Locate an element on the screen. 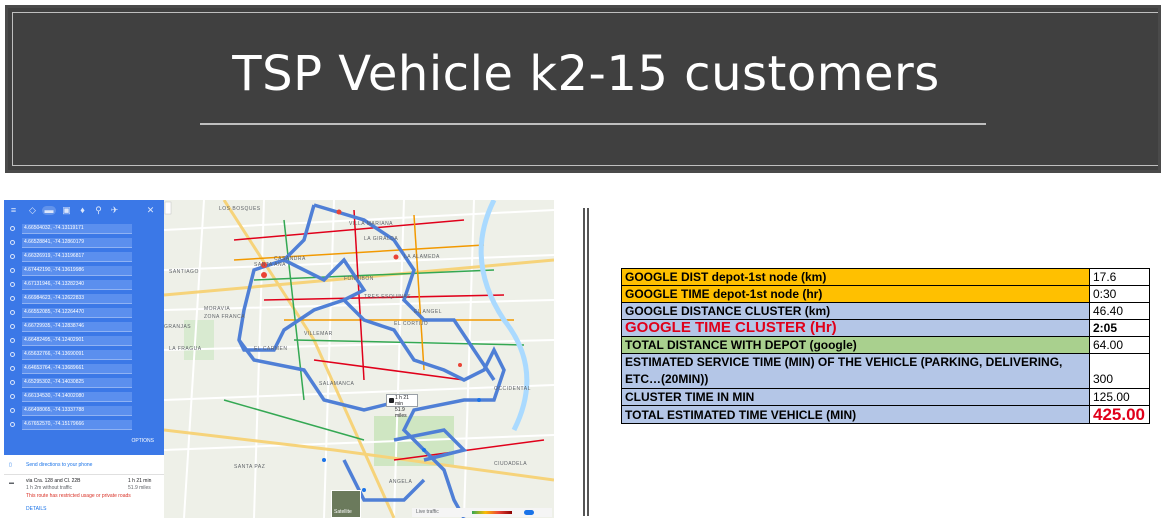 Image resolution: width=1161 pixels, height=520 pixels. satellite-toggle: Satellite is located at coordinates (346, 504).